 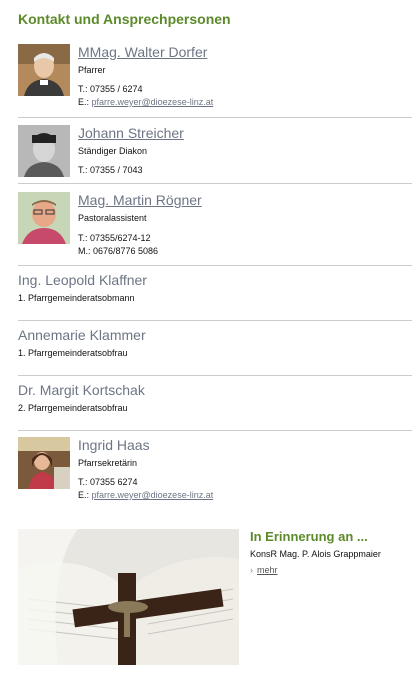 What do you see at coordinates (118, 251) in the screenshot?
I see `contact-mobile: M.: 0676/8776 5086` at bounding box center [118, 251].